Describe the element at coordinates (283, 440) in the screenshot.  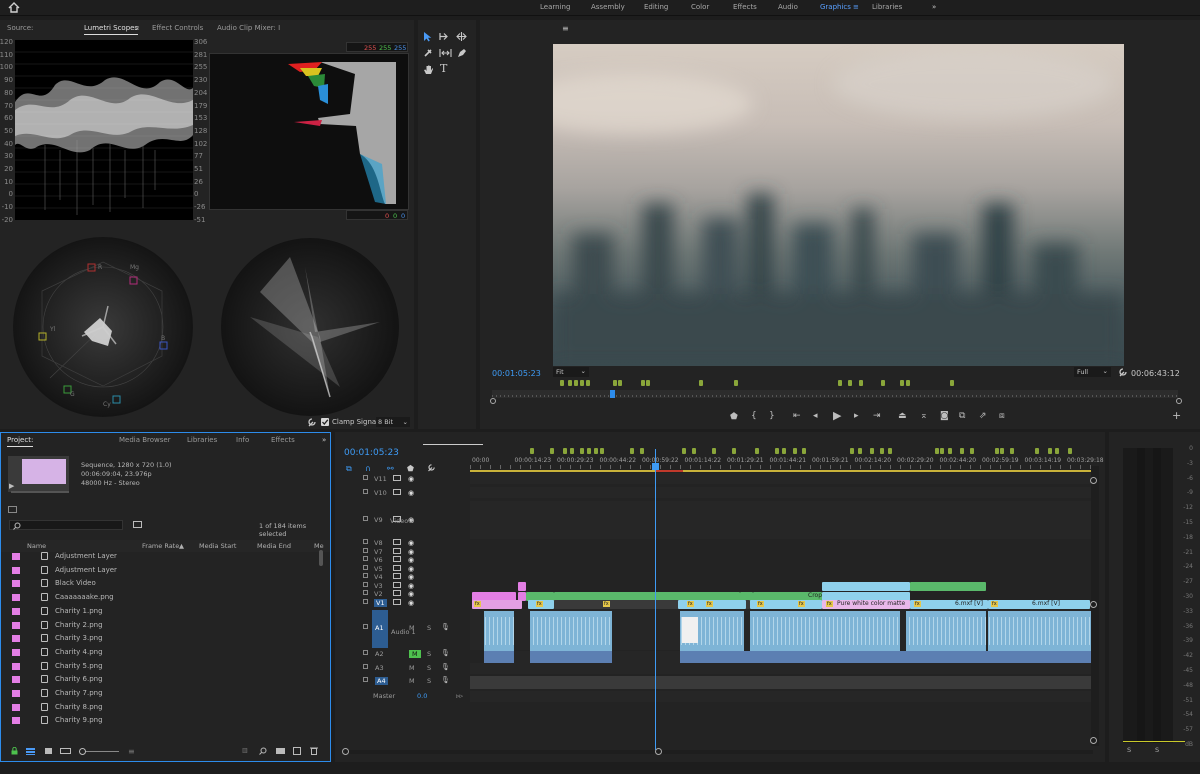
I see `tab-effects: Effects` at that location.